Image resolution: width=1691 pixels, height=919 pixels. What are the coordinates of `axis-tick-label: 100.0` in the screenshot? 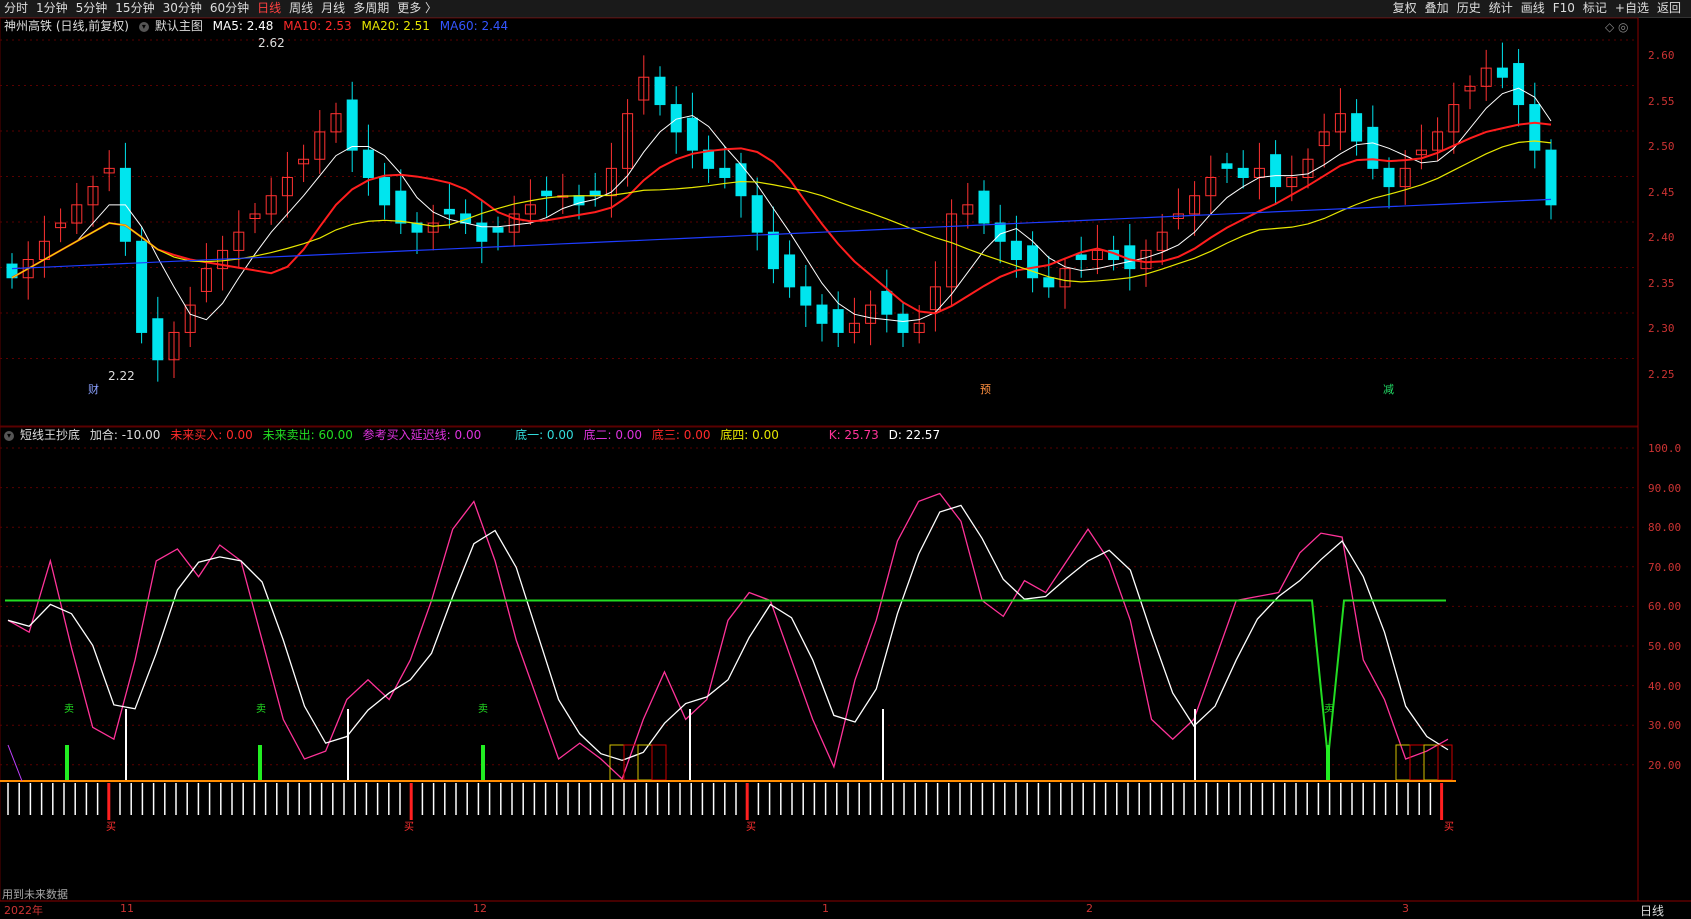 It's located at (1665, 448).